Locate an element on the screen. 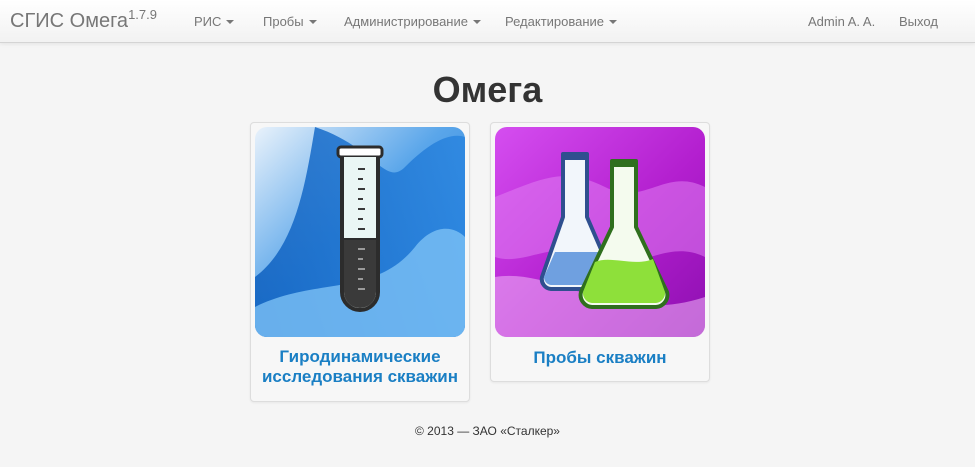  version-label: 1.7.9 is located at coordinates (142, 14).